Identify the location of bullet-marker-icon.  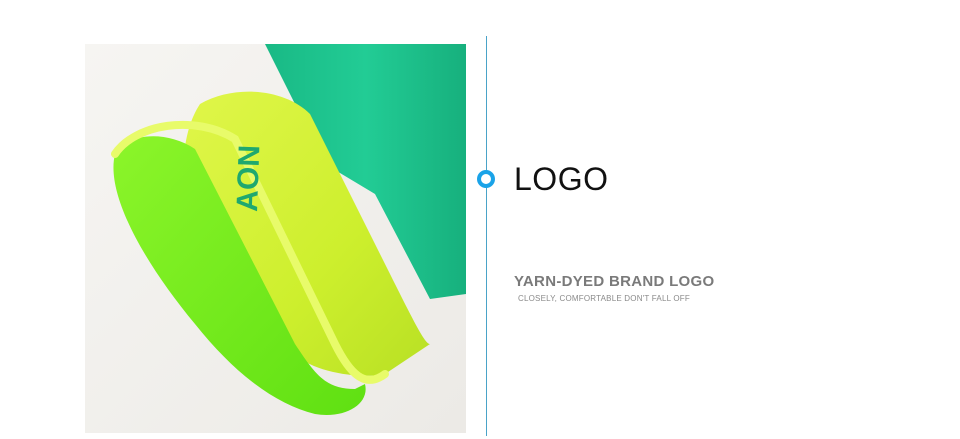
(486, 179).